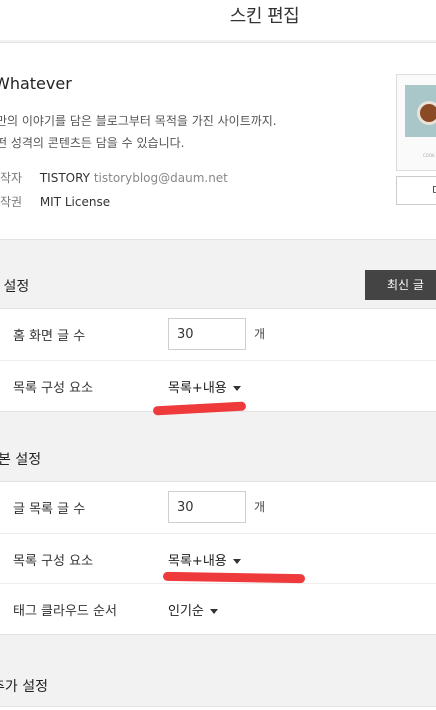  I want to click on post-list-count-unit: 개, so click(260, 507).